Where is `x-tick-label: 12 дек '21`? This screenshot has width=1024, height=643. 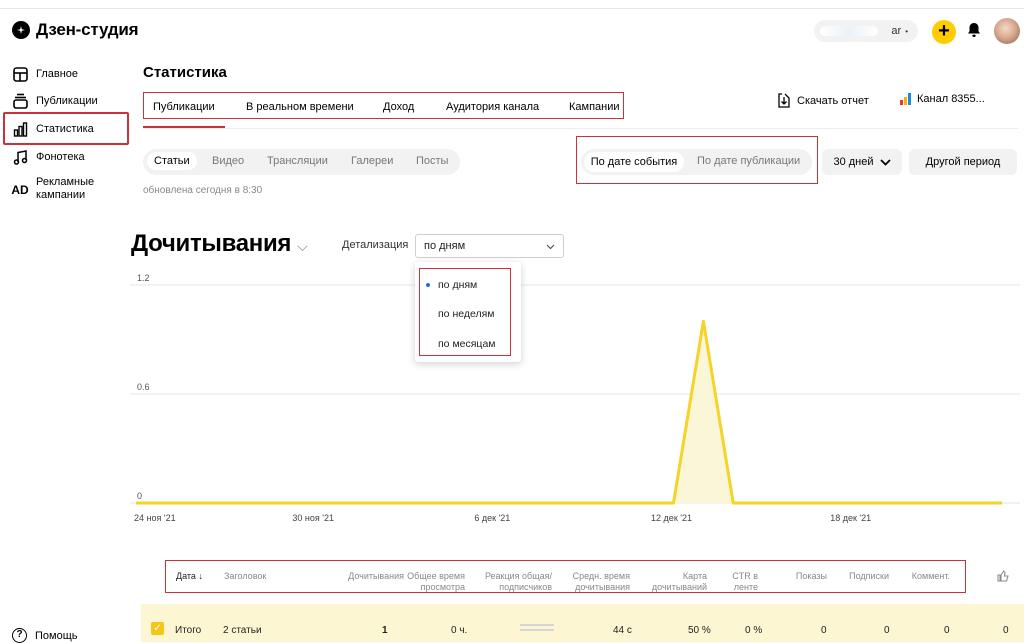
x-tick-label: 12 дек '21 is located at coordinates (671, 518).